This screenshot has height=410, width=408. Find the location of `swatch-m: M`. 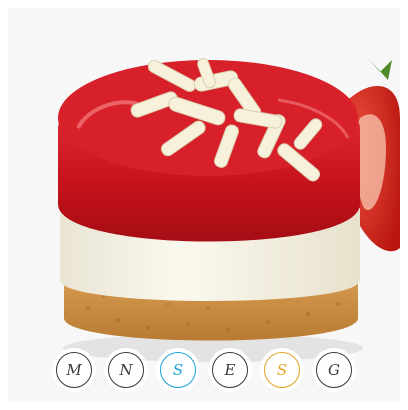

swatch-m: M is located at coordinates (74, 370).